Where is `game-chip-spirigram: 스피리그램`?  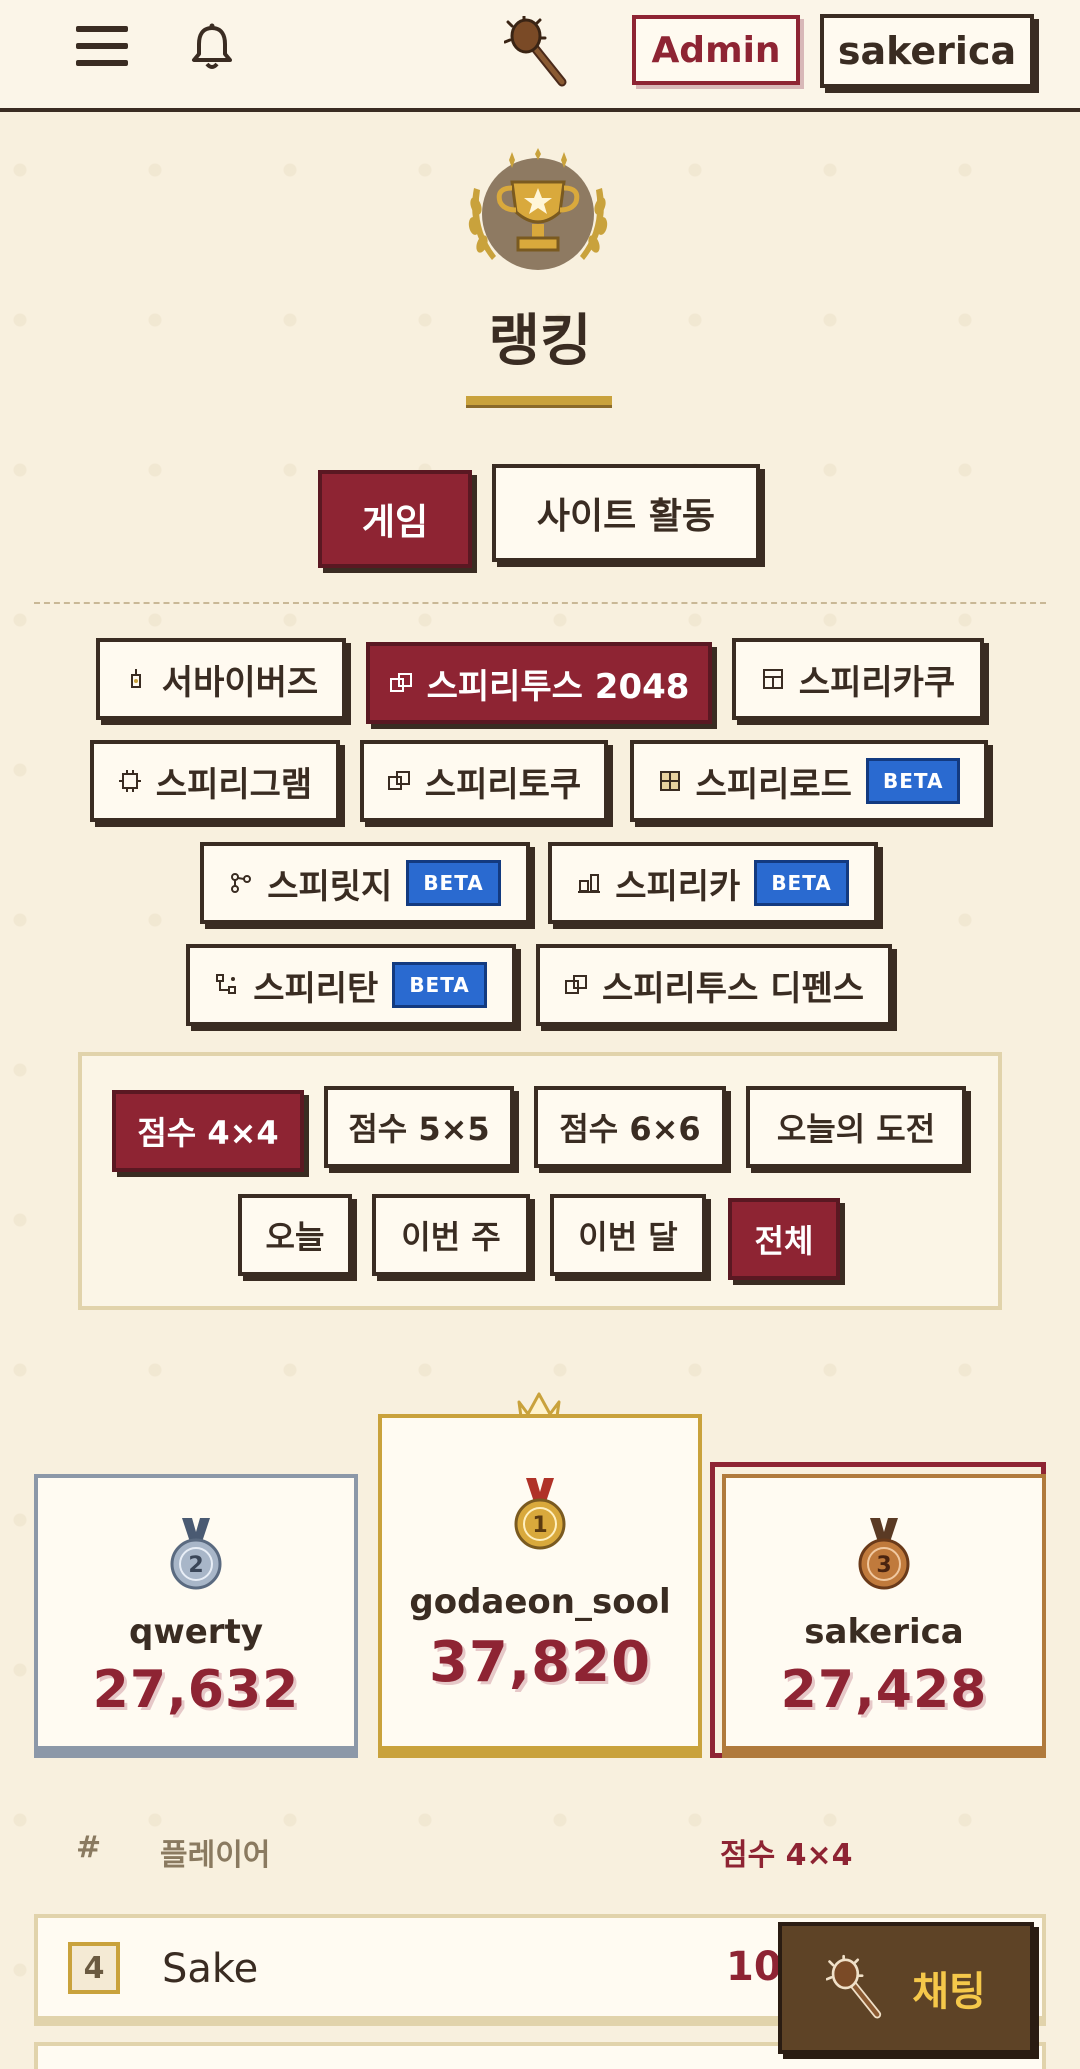 game-chip-spirigram: 스피리그램 is located at coordinates (215, 781).